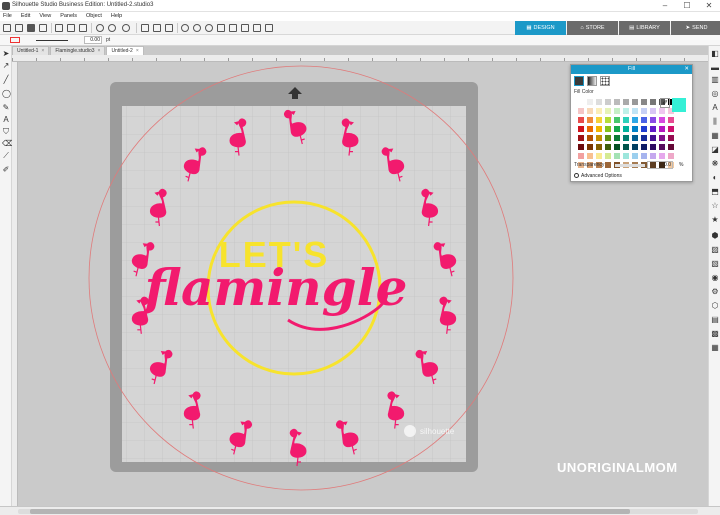  What do you see at coordinates (197, 28) in the screenshot?
I see `zoom-out-icon` at bounding box center [197, 28].